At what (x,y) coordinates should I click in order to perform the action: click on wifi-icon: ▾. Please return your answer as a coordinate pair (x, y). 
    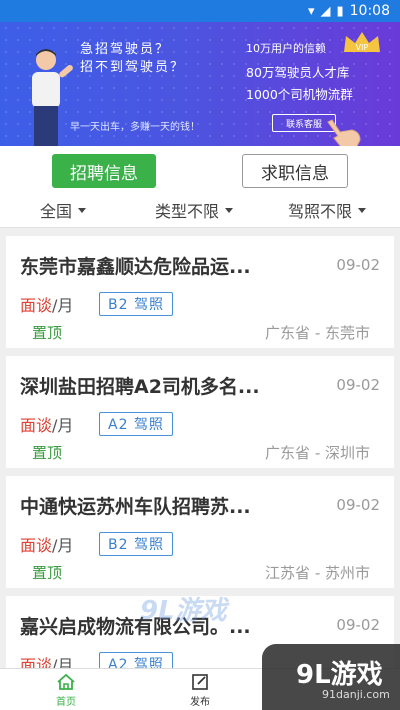
    Looking at the image, I should click on (311, 11).